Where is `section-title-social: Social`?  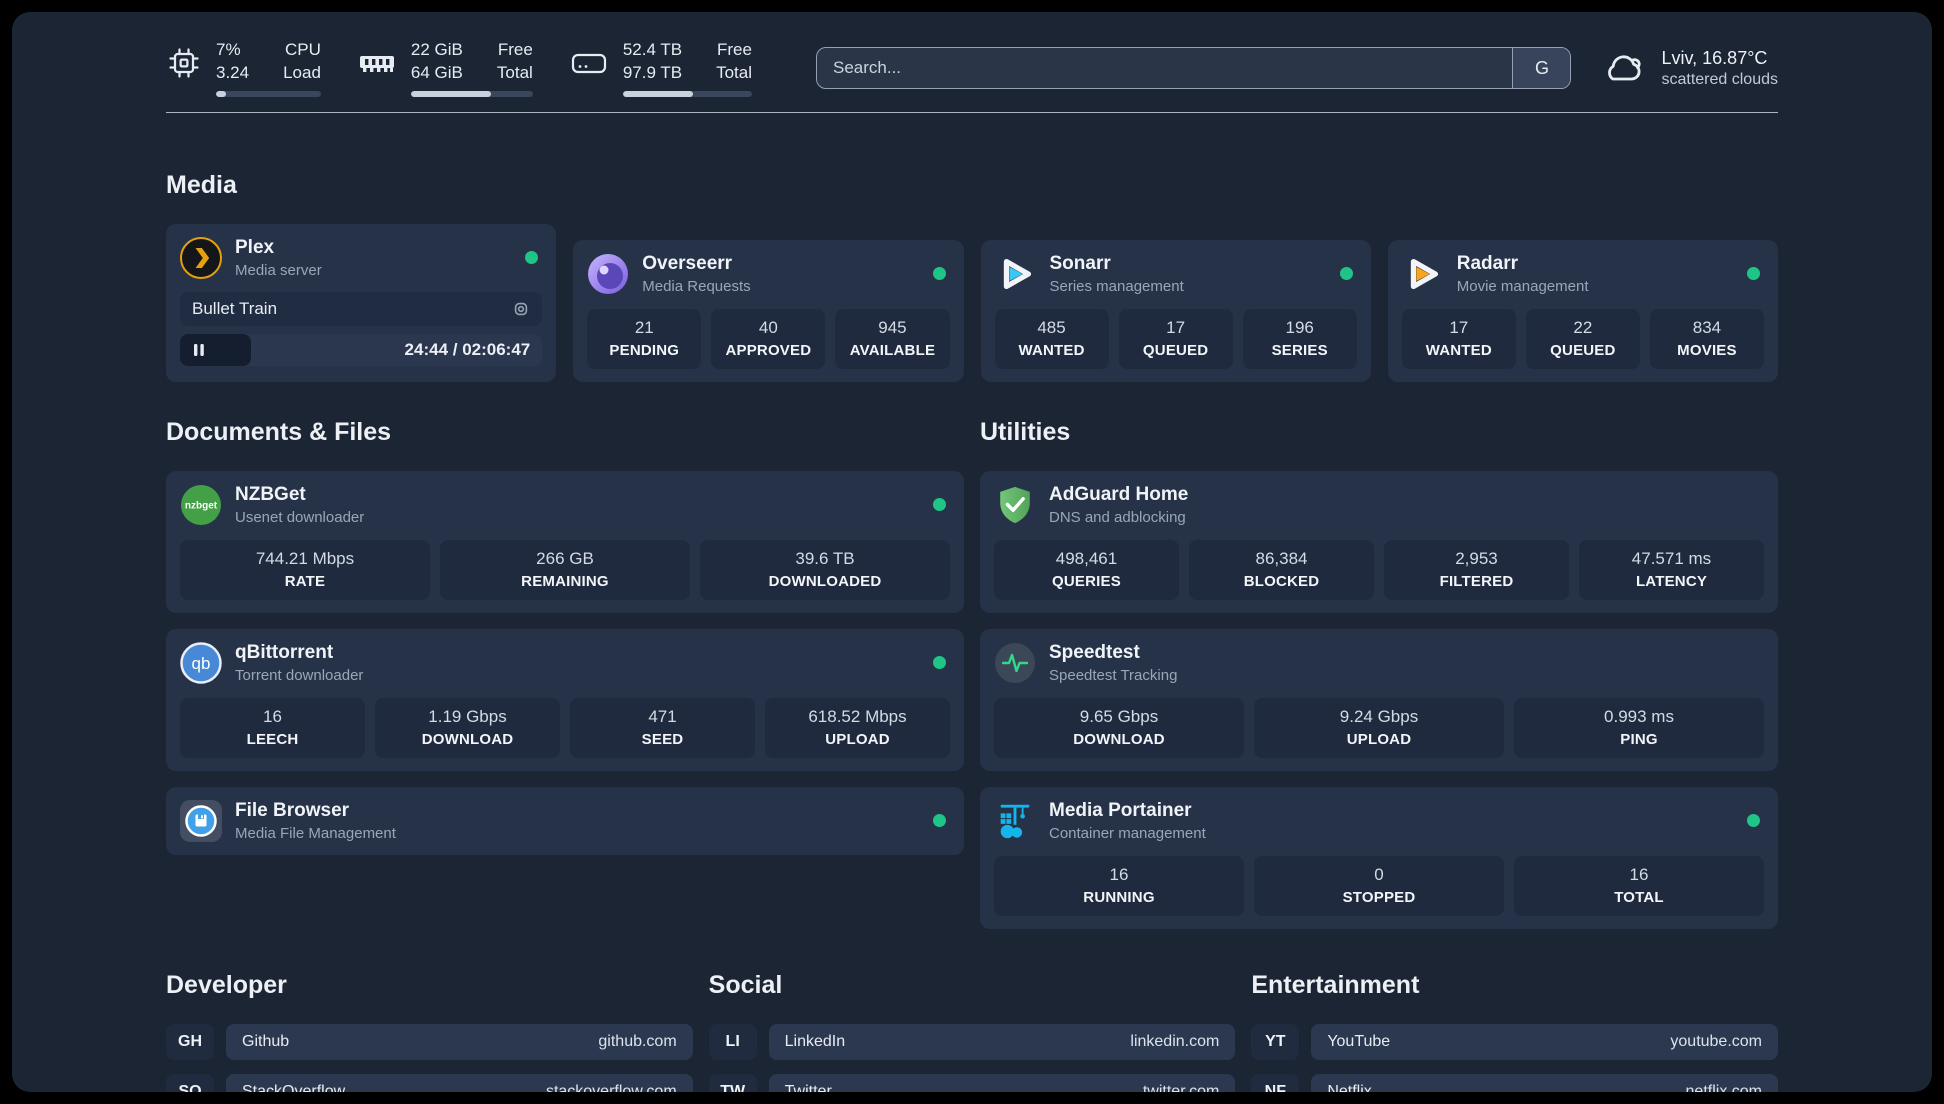
section-title-social: Social is located at coordinates (745, 985).